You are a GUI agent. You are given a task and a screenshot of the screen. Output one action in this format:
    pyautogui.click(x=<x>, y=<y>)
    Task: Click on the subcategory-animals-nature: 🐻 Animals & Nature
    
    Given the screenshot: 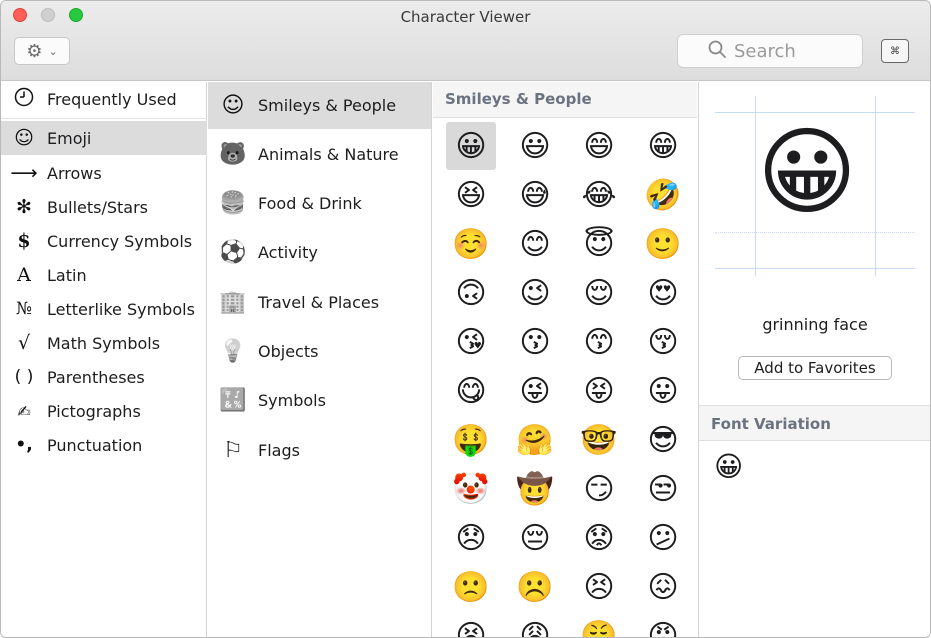 What is the action you would take?
    pyautogui.click(x=319, y=154)
    